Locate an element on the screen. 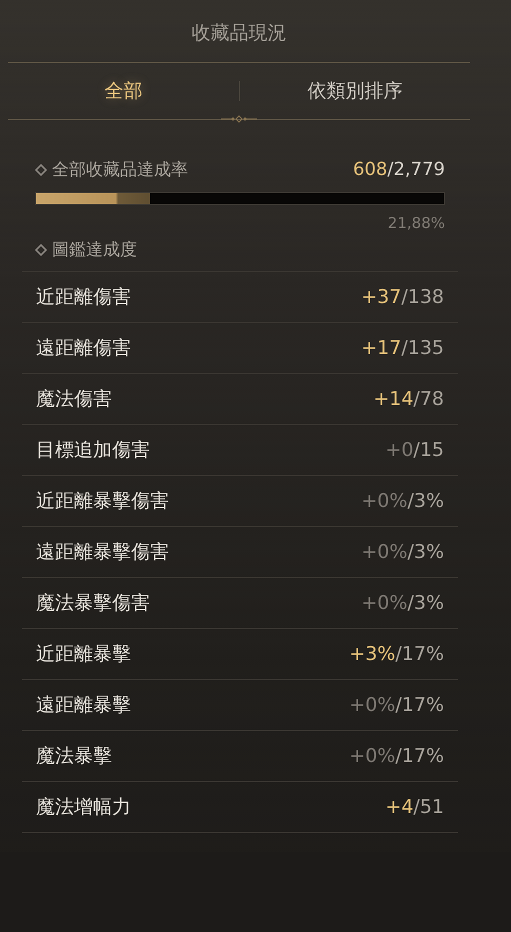 The width and height of the screenshot is (511, 932). stat-value: +14/78 is located at coordinates (408, 399).